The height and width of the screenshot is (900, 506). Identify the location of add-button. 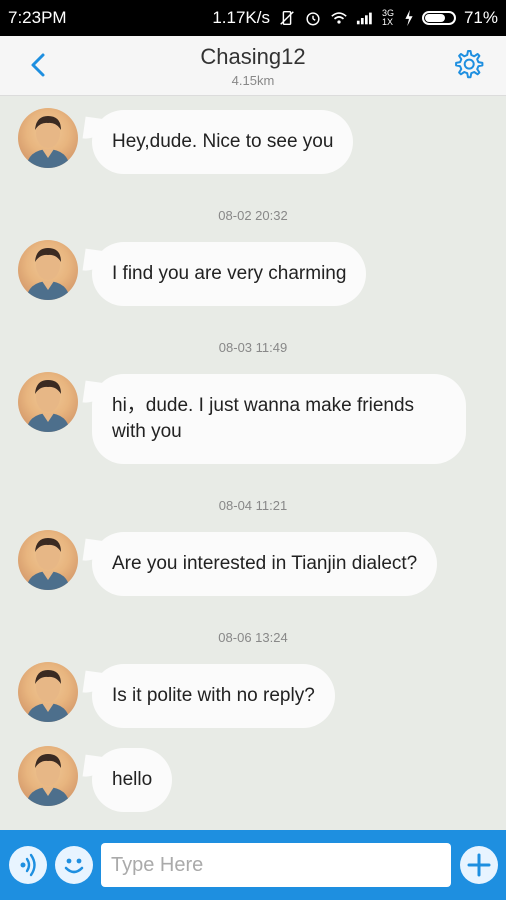
(479, 865).